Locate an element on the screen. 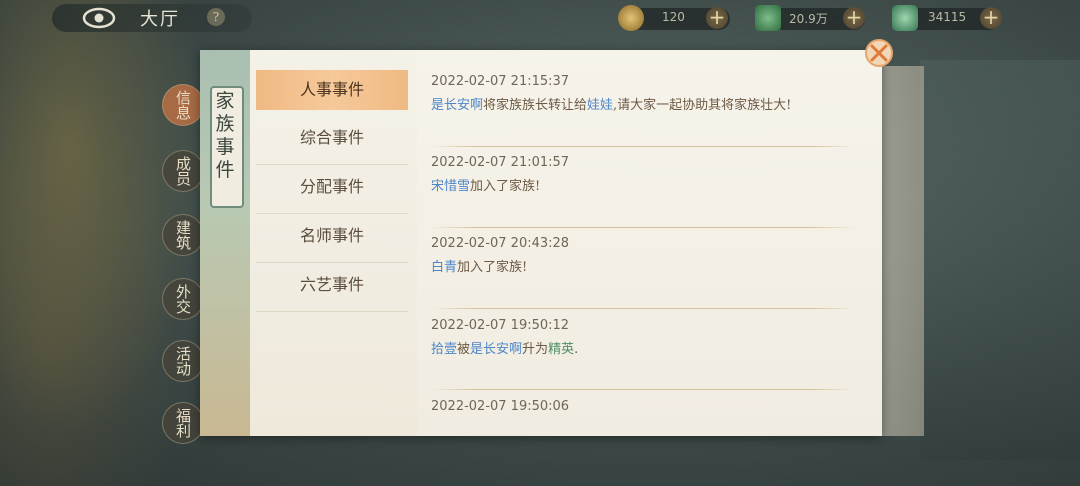  coin-value: 120 is located at coordinates (673, 17).